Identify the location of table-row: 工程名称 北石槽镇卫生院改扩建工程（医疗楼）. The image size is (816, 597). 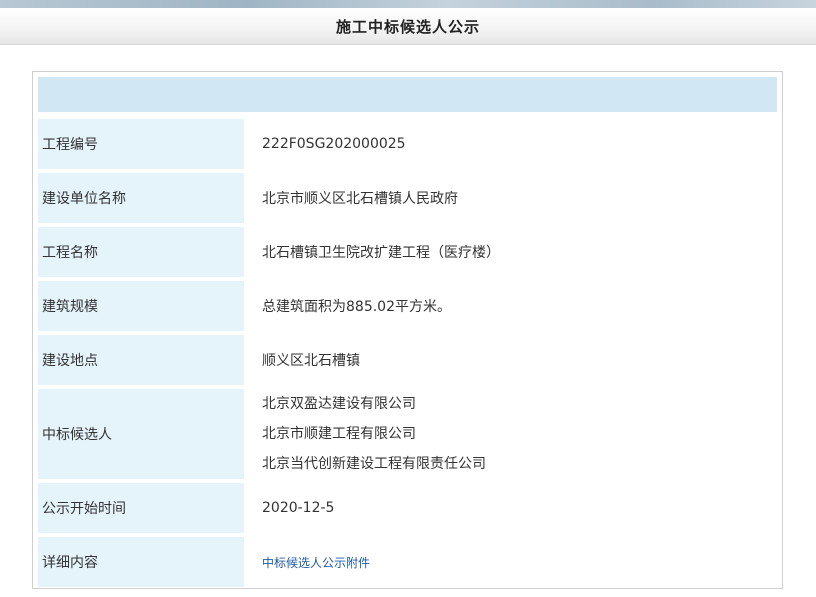
(407, 252).